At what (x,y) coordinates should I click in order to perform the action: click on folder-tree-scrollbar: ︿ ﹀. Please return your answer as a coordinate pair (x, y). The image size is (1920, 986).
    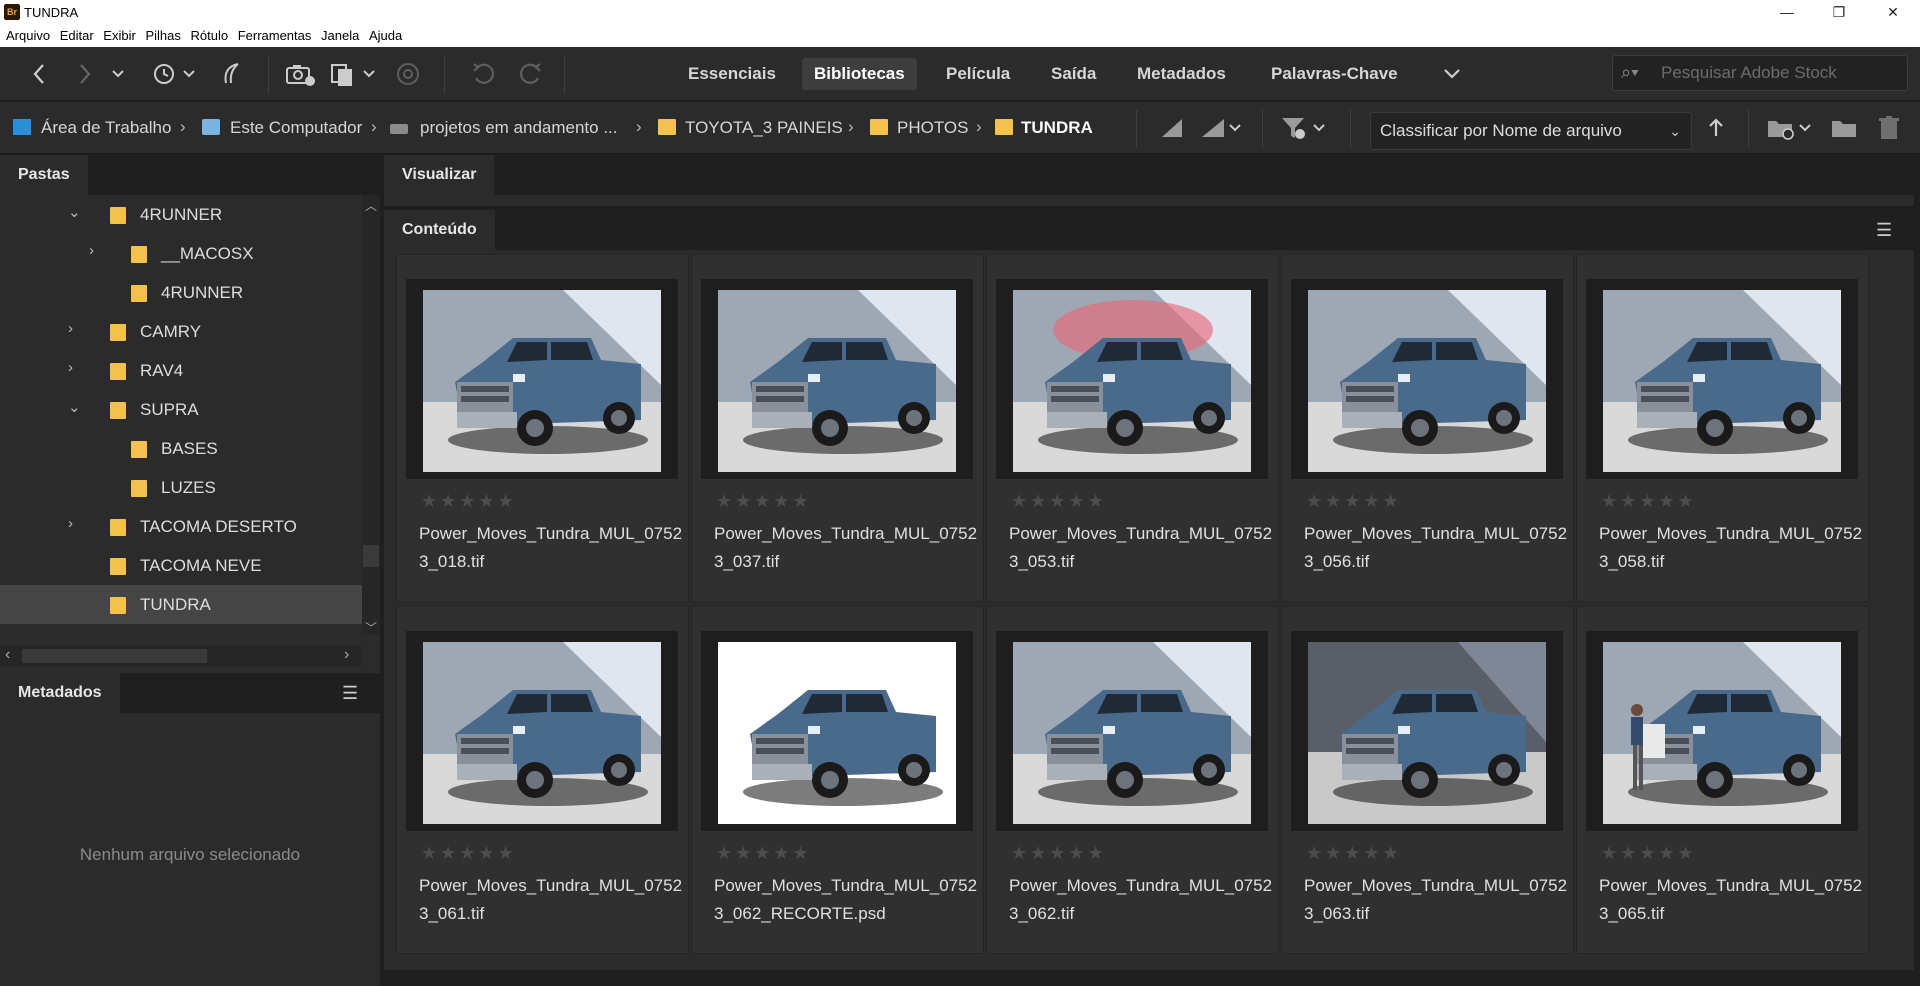
    Looking at the image, I should click on (371, 415).